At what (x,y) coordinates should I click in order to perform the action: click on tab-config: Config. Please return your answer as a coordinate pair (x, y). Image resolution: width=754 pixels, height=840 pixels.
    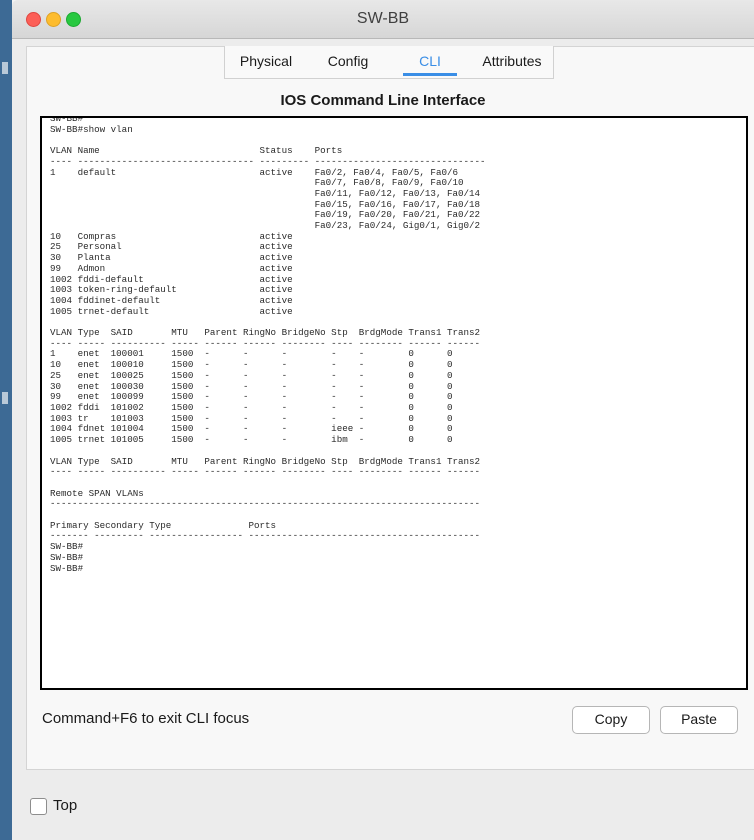
    Looking at the image, I should click on (348, 62).